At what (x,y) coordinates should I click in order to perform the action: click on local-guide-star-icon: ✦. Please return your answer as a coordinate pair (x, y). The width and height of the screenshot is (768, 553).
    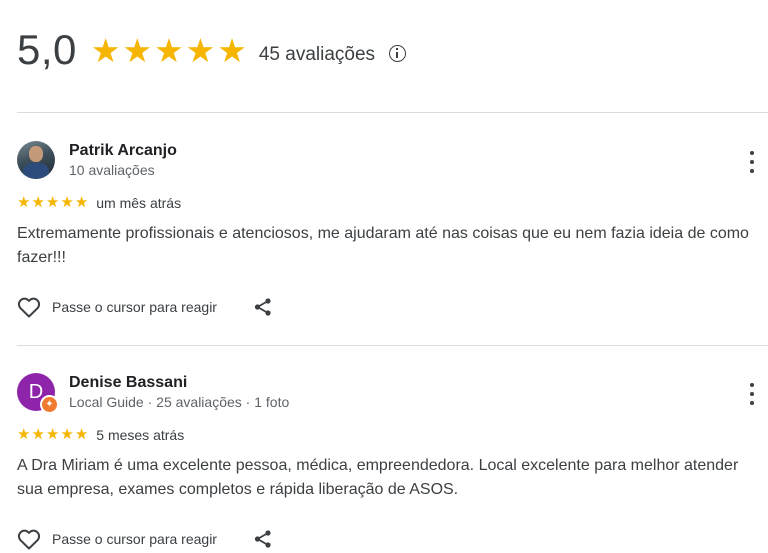
    Looking at the image, I should click on (49, 404).